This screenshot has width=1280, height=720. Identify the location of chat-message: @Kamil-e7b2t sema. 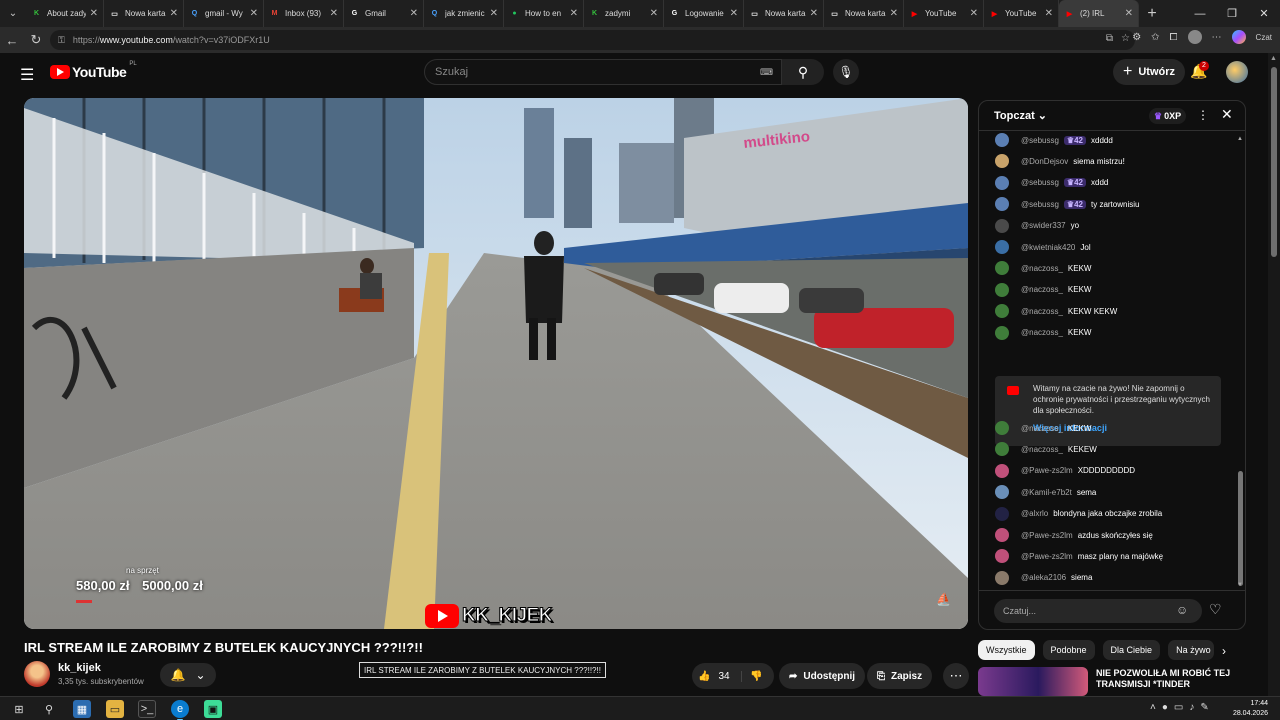
(1045, 492).